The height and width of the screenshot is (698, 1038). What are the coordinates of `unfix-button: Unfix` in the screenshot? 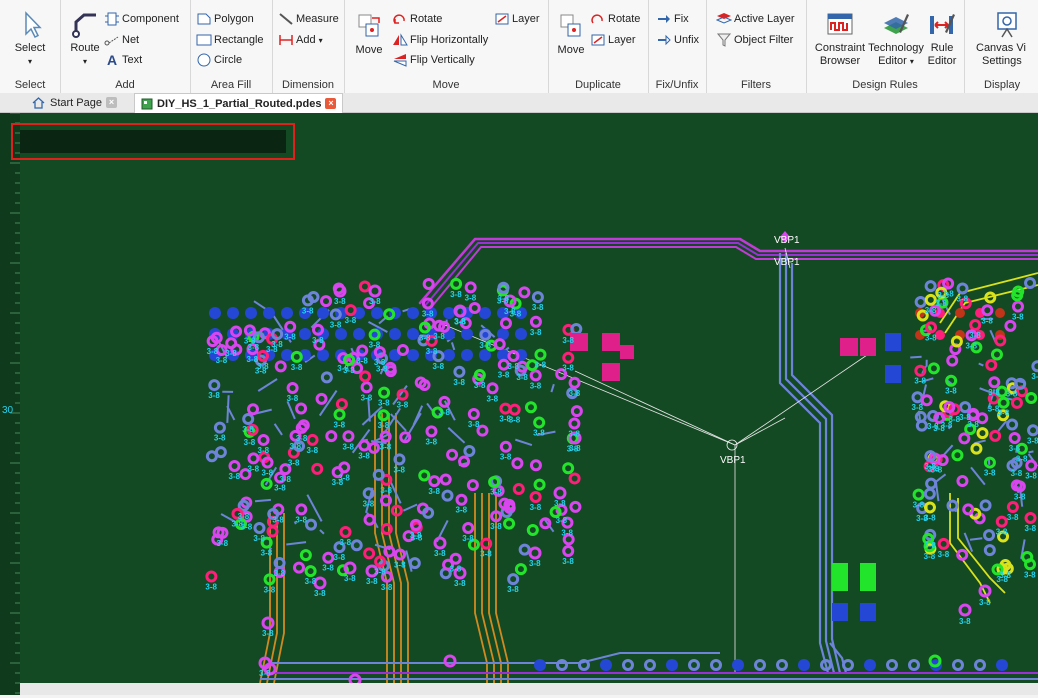 It's located at (677, 40).